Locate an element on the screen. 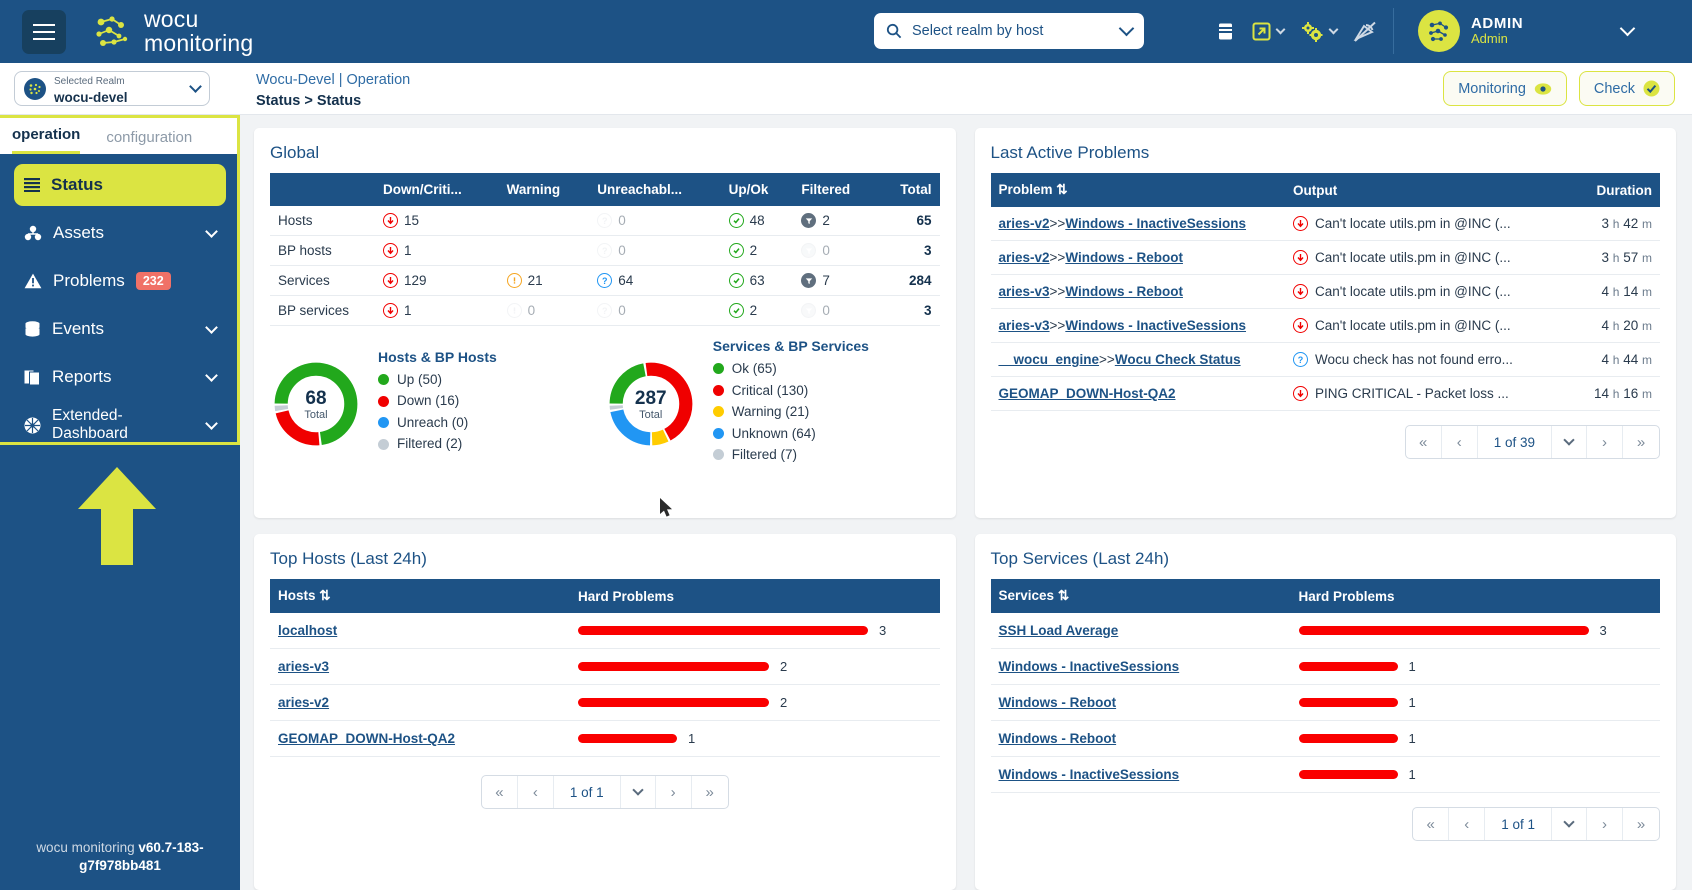 This screenshot has height=890, width=1692. table-row: Services 129 21? 64 63 7 284 is located at coordinates (605, 280).